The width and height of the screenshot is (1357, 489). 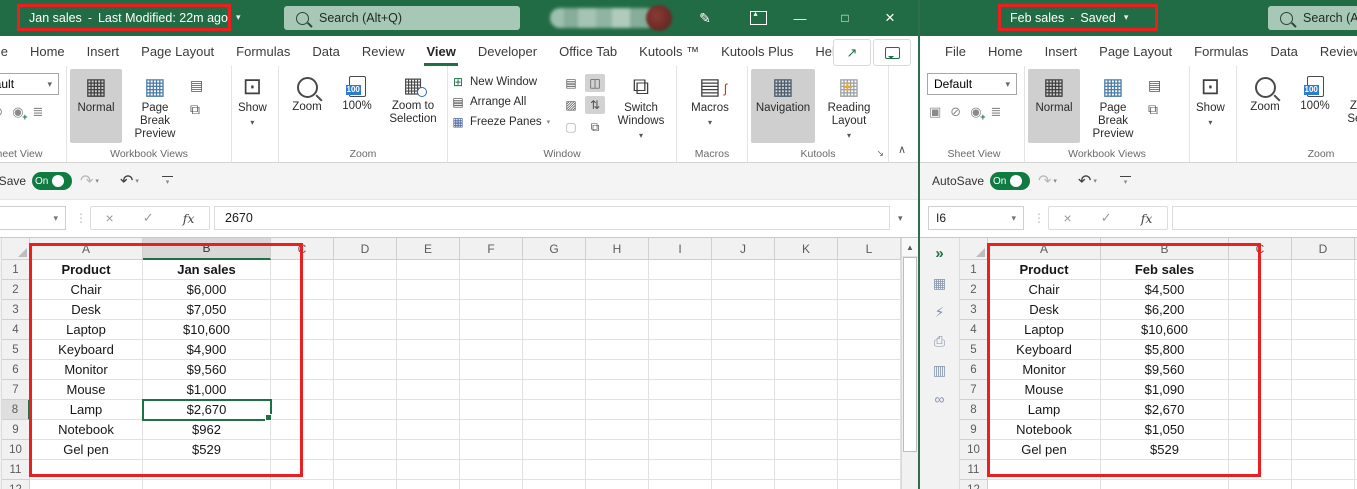 What do you see at coordinates (806, 330) in the screenshot?
I see `cell-K4` at bounding box center [806, 330].